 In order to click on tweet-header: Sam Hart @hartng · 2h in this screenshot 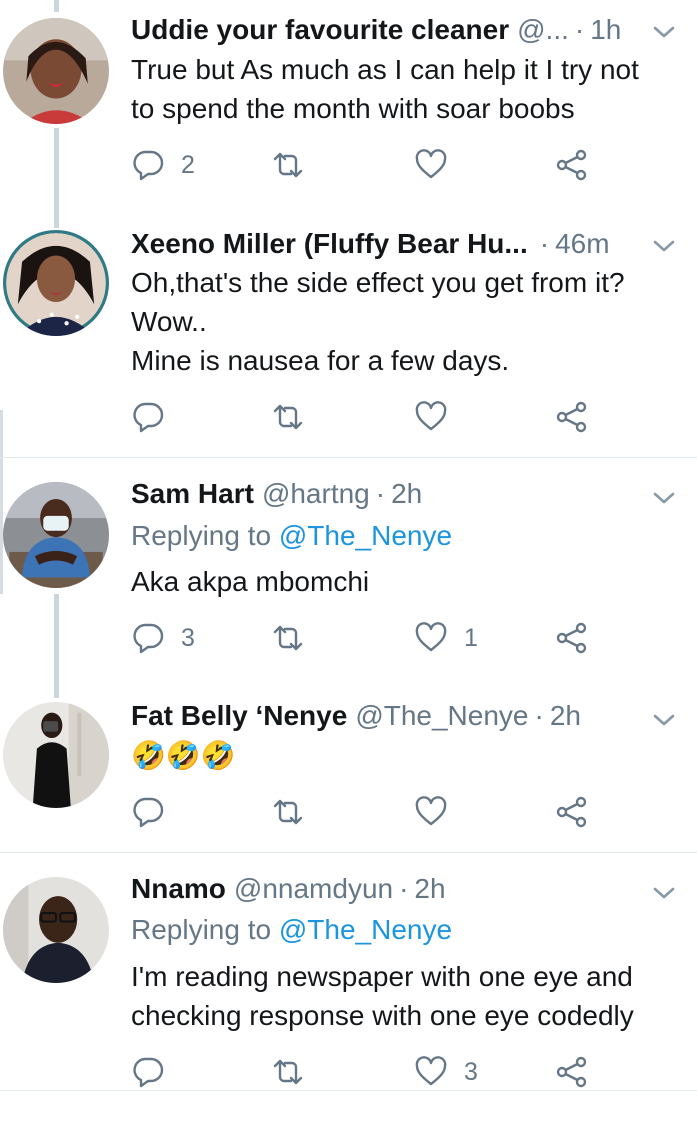, I will do `click(409, 494)`.